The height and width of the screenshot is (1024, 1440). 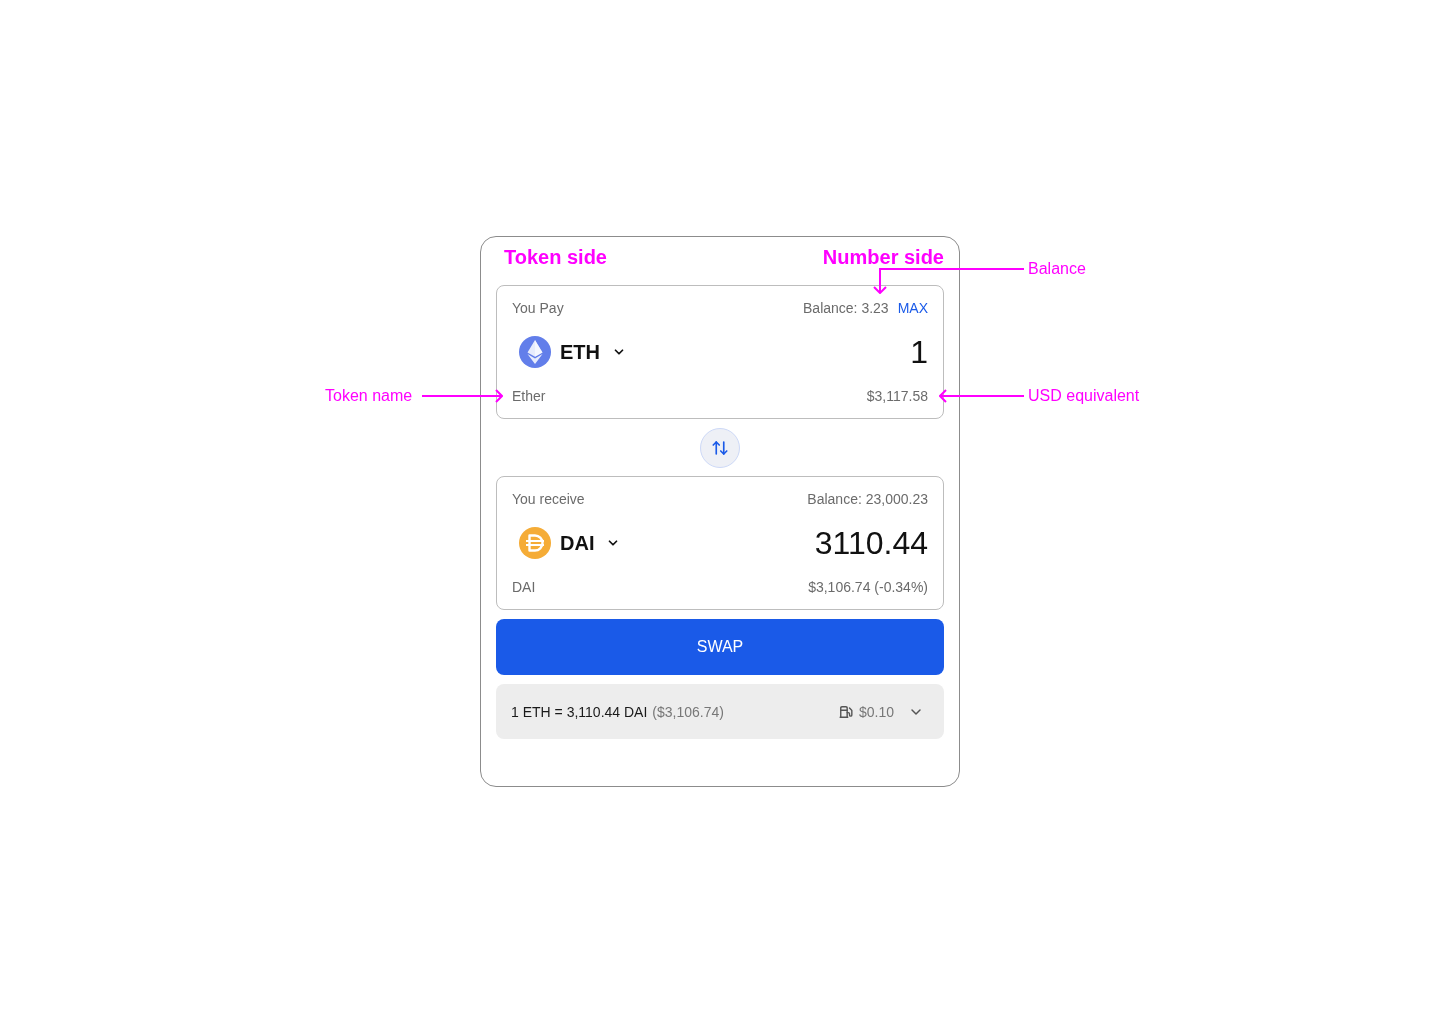 What do you see at coordinates (876, 712) in the screenshot?
I see `gas-fee: $0.10` at bounding box center [876, 712].